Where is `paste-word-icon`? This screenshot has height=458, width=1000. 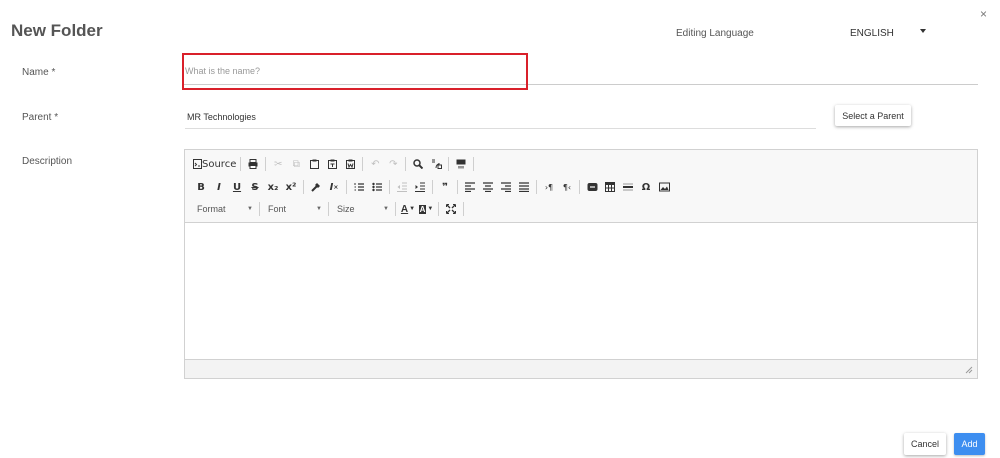 paste-word-icon is located at coordinates (350, 164).